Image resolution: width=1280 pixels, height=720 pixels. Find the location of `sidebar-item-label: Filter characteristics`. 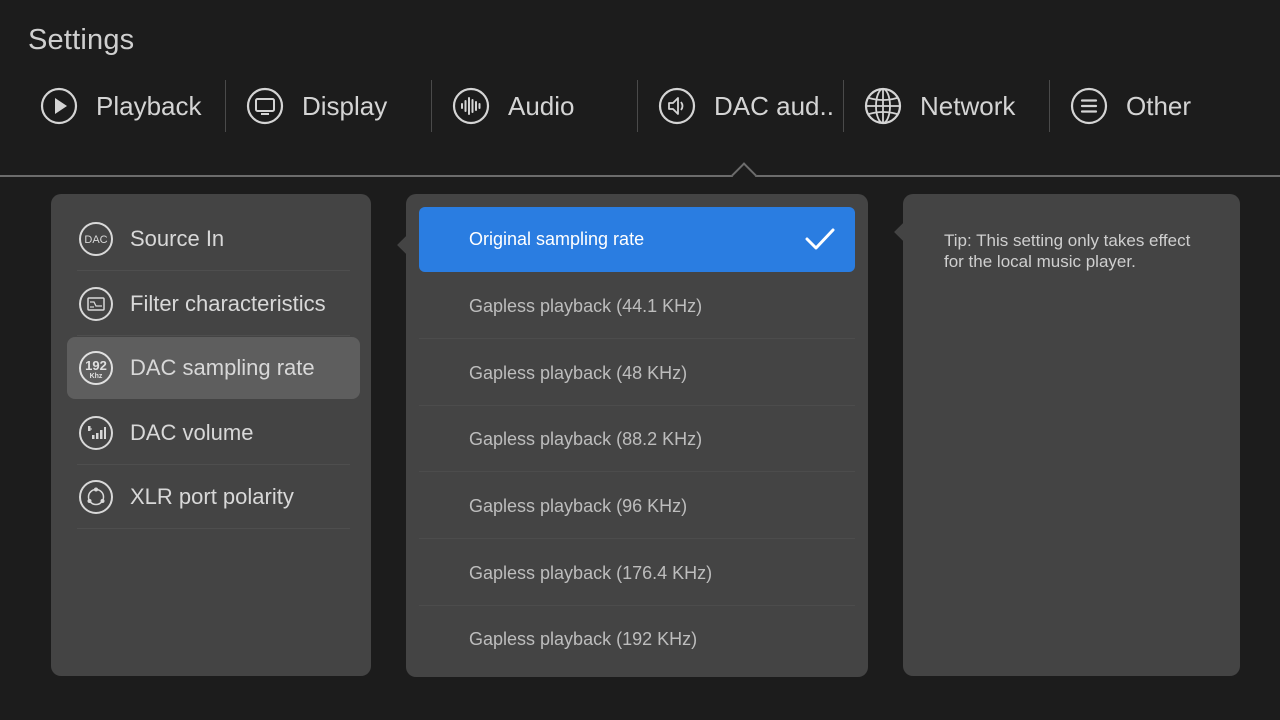

sidebar-item-label: Filter characteristics is located at coordinates (228, 303).